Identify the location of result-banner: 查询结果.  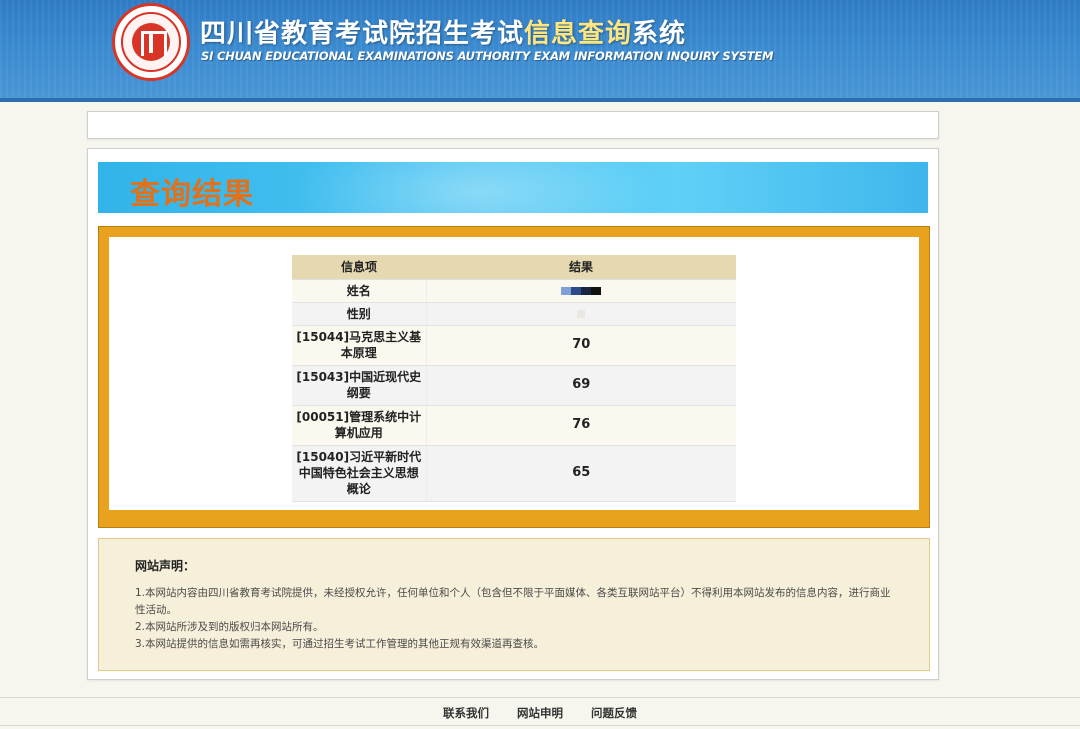
(513, 187).